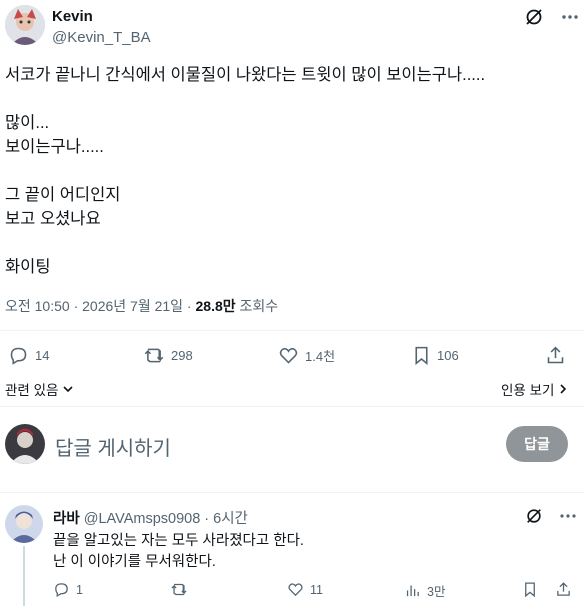 This screenshot has width=584, height=609. Describe the element at coordinates (259, 306) in the screenshot. I see `view-label: 조회수` at that location.